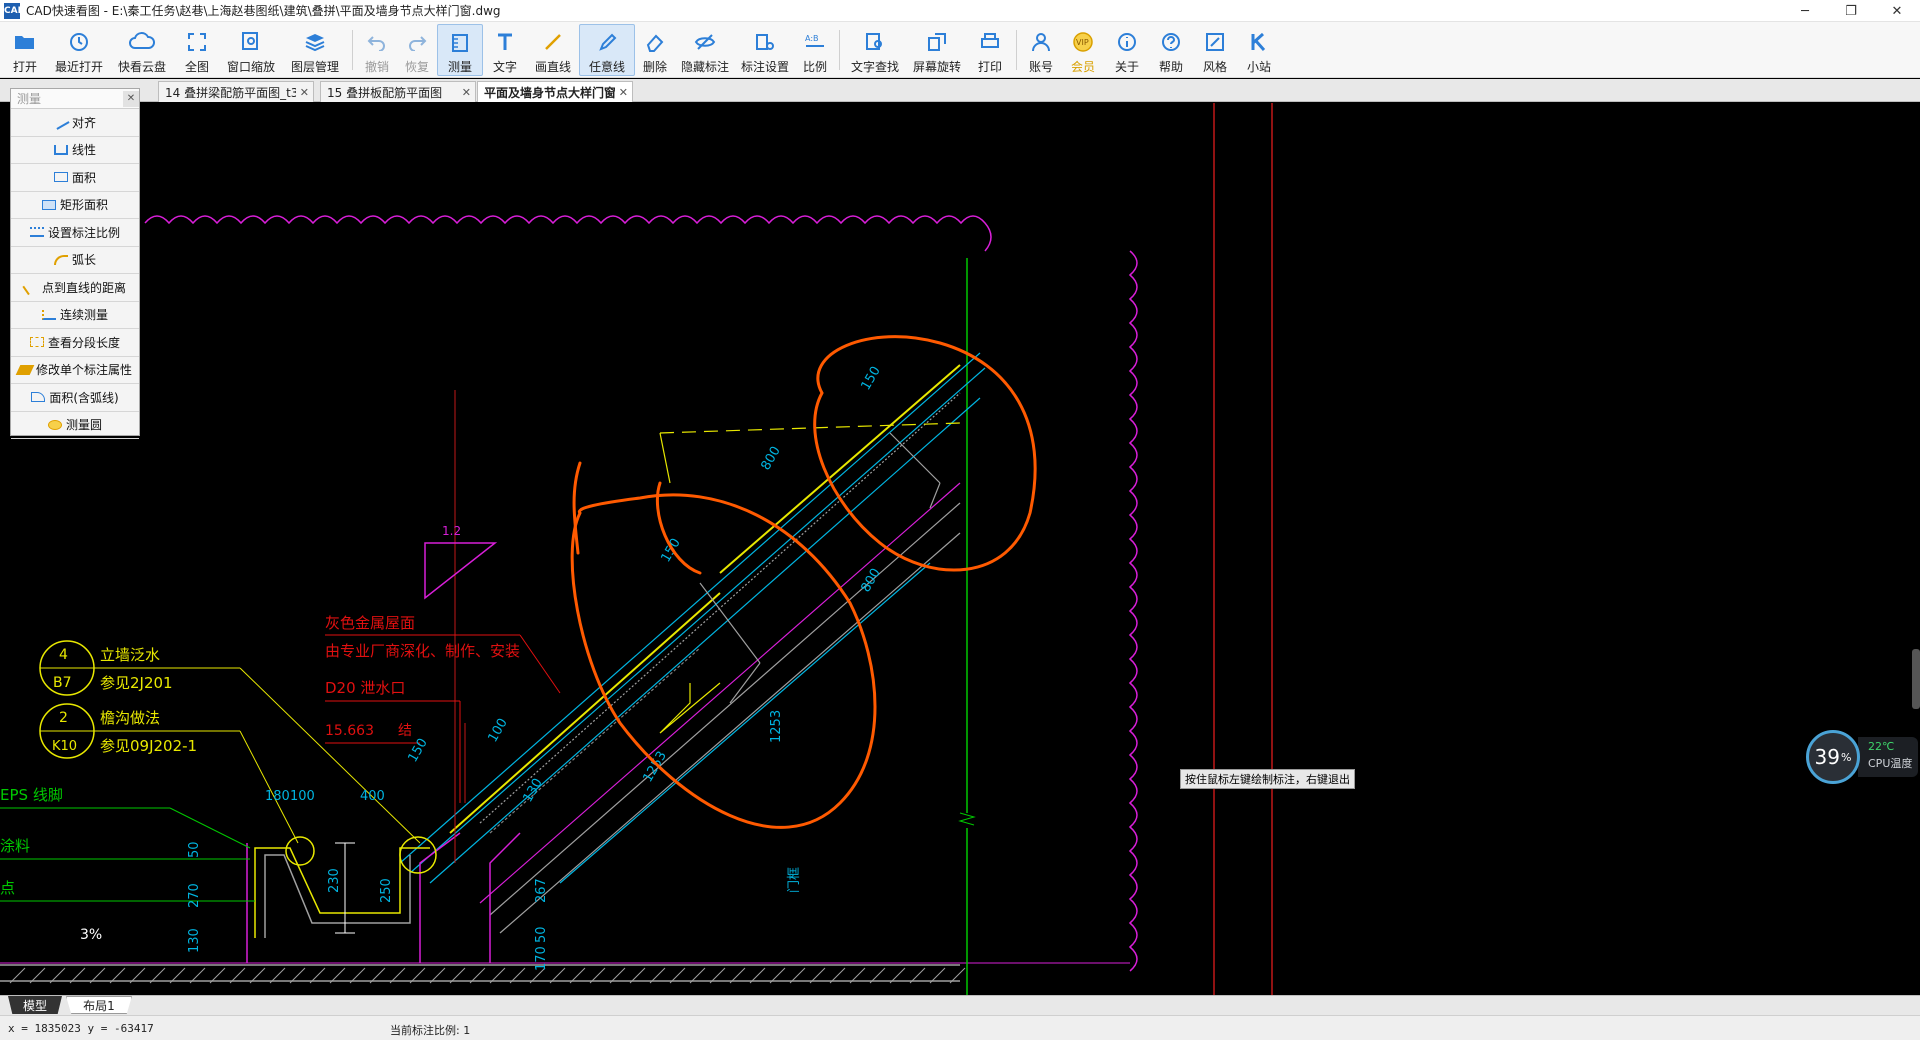  I want to click on window-zoom-button: 窗口缩放, so click(251, 50).